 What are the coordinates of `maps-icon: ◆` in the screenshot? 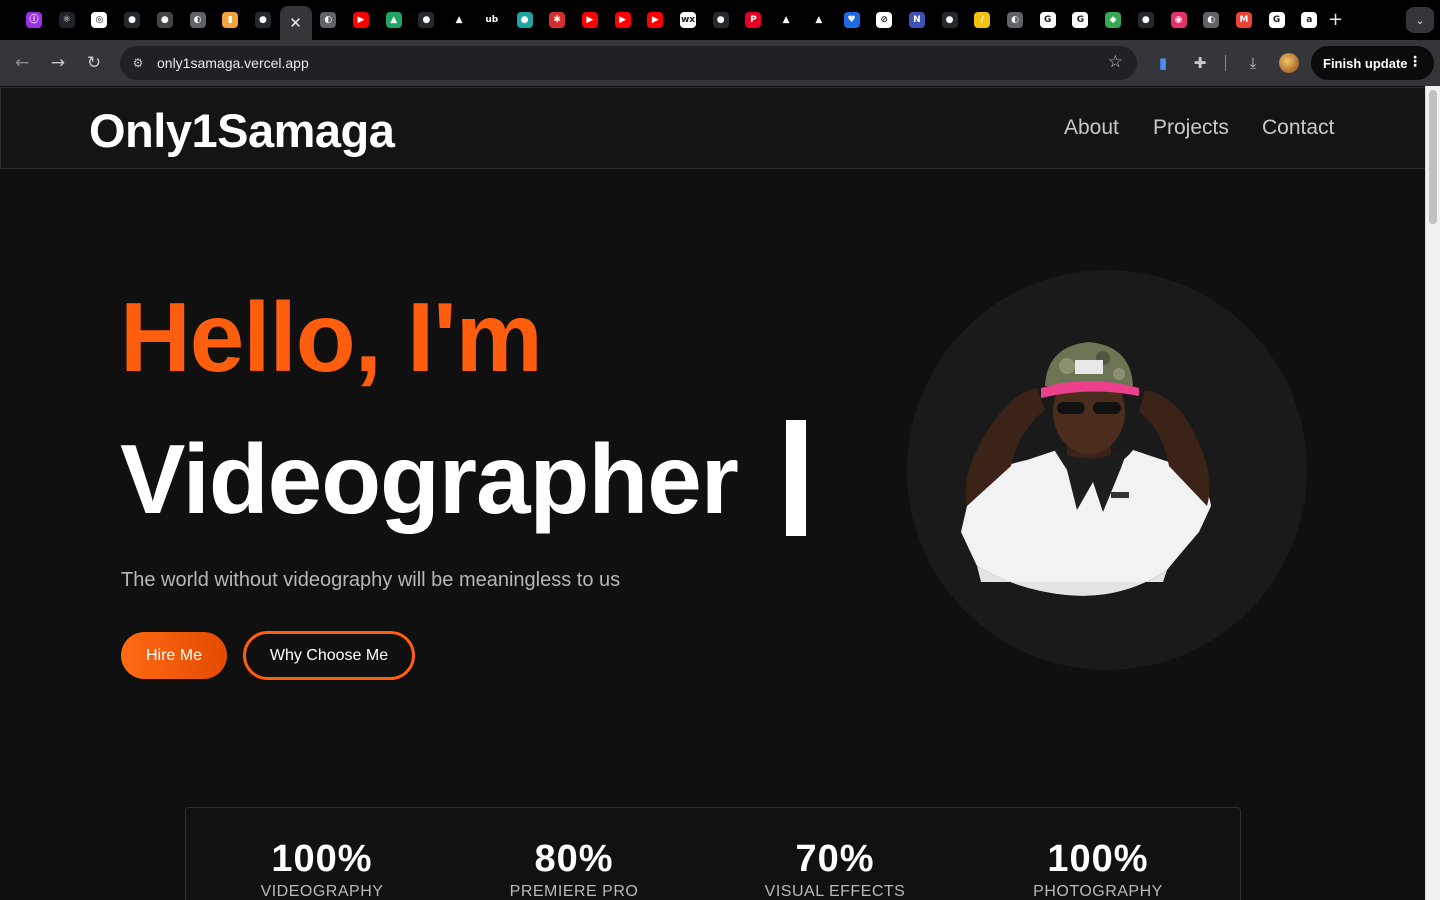 It's located at (1113, 20).